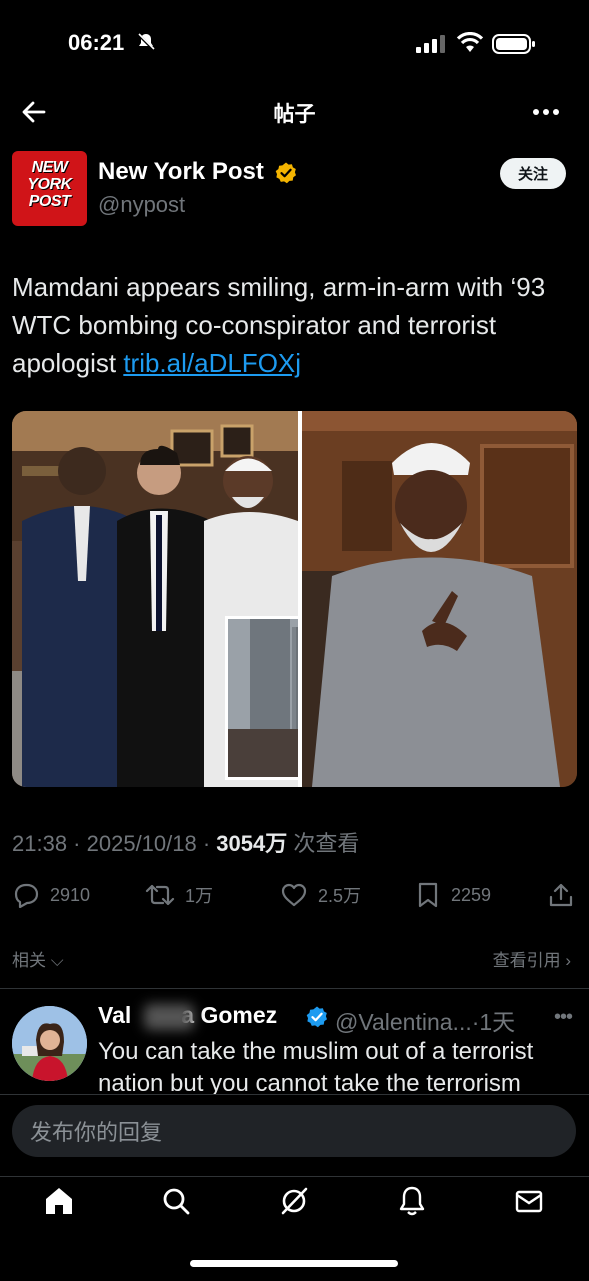 The height and width of the screenshot is (1281, 589). What do you see at coordinates (425, 1020) in the screenshot?
I see `reply-handle: @Valentina...·1天` at bounding box center [425, 1020].